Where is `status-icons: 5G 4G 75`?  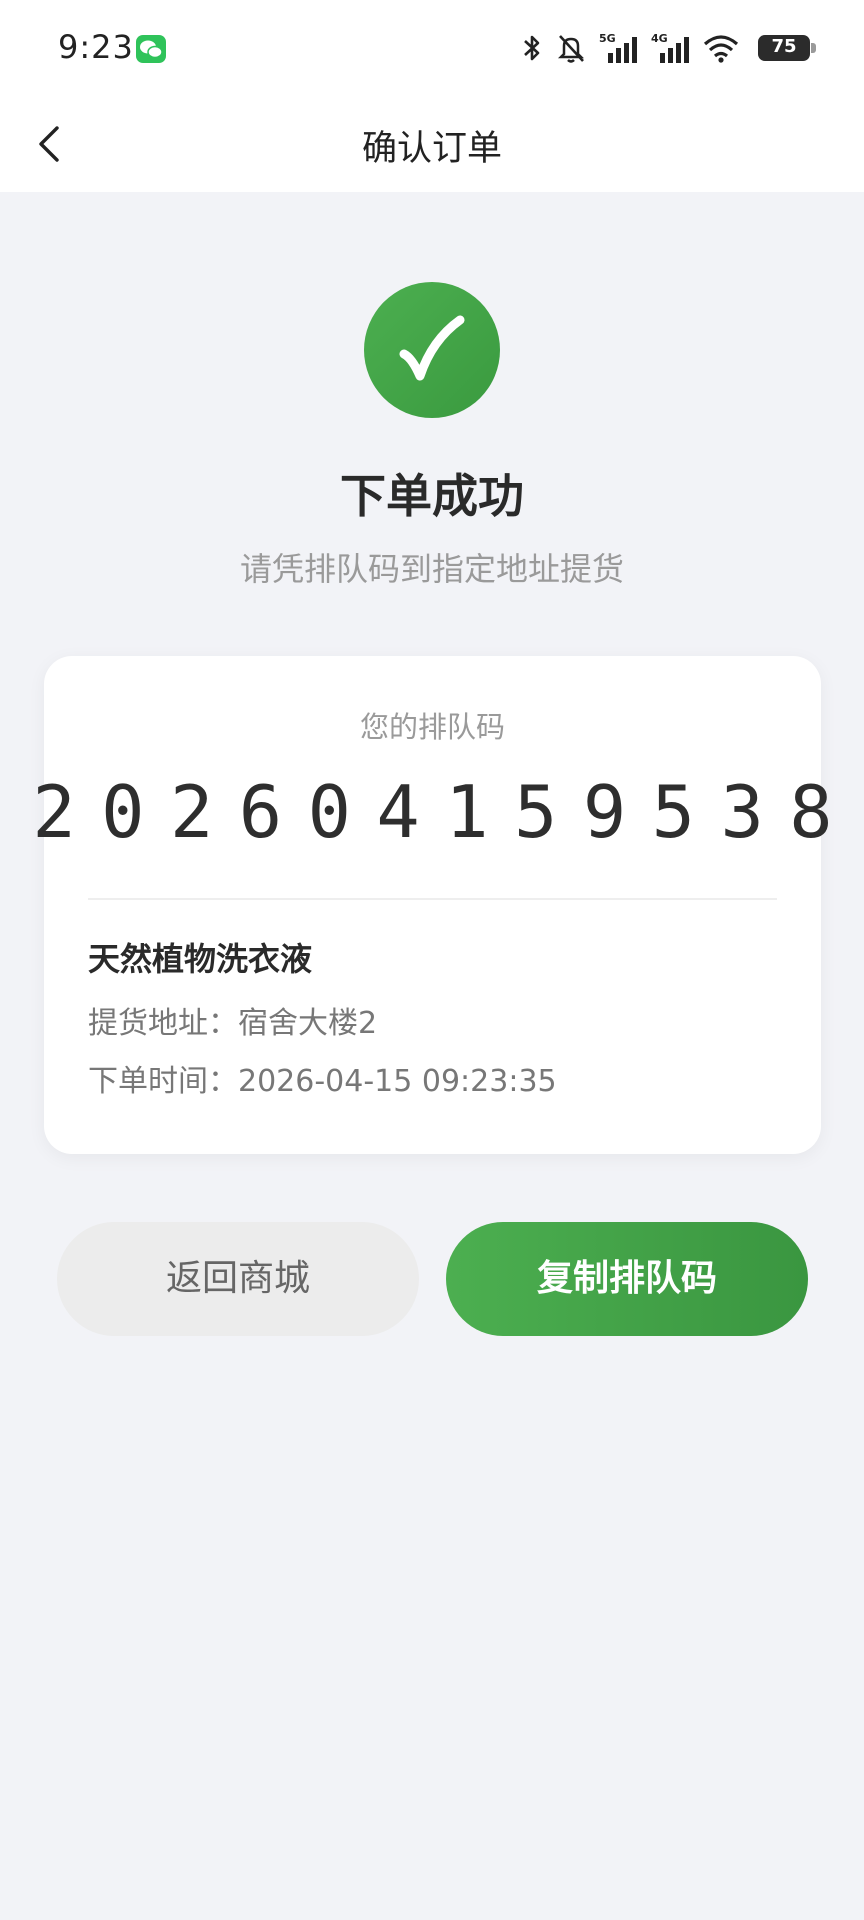 status-icons: 5G 4G 75 is located at coordinates (668, 48).